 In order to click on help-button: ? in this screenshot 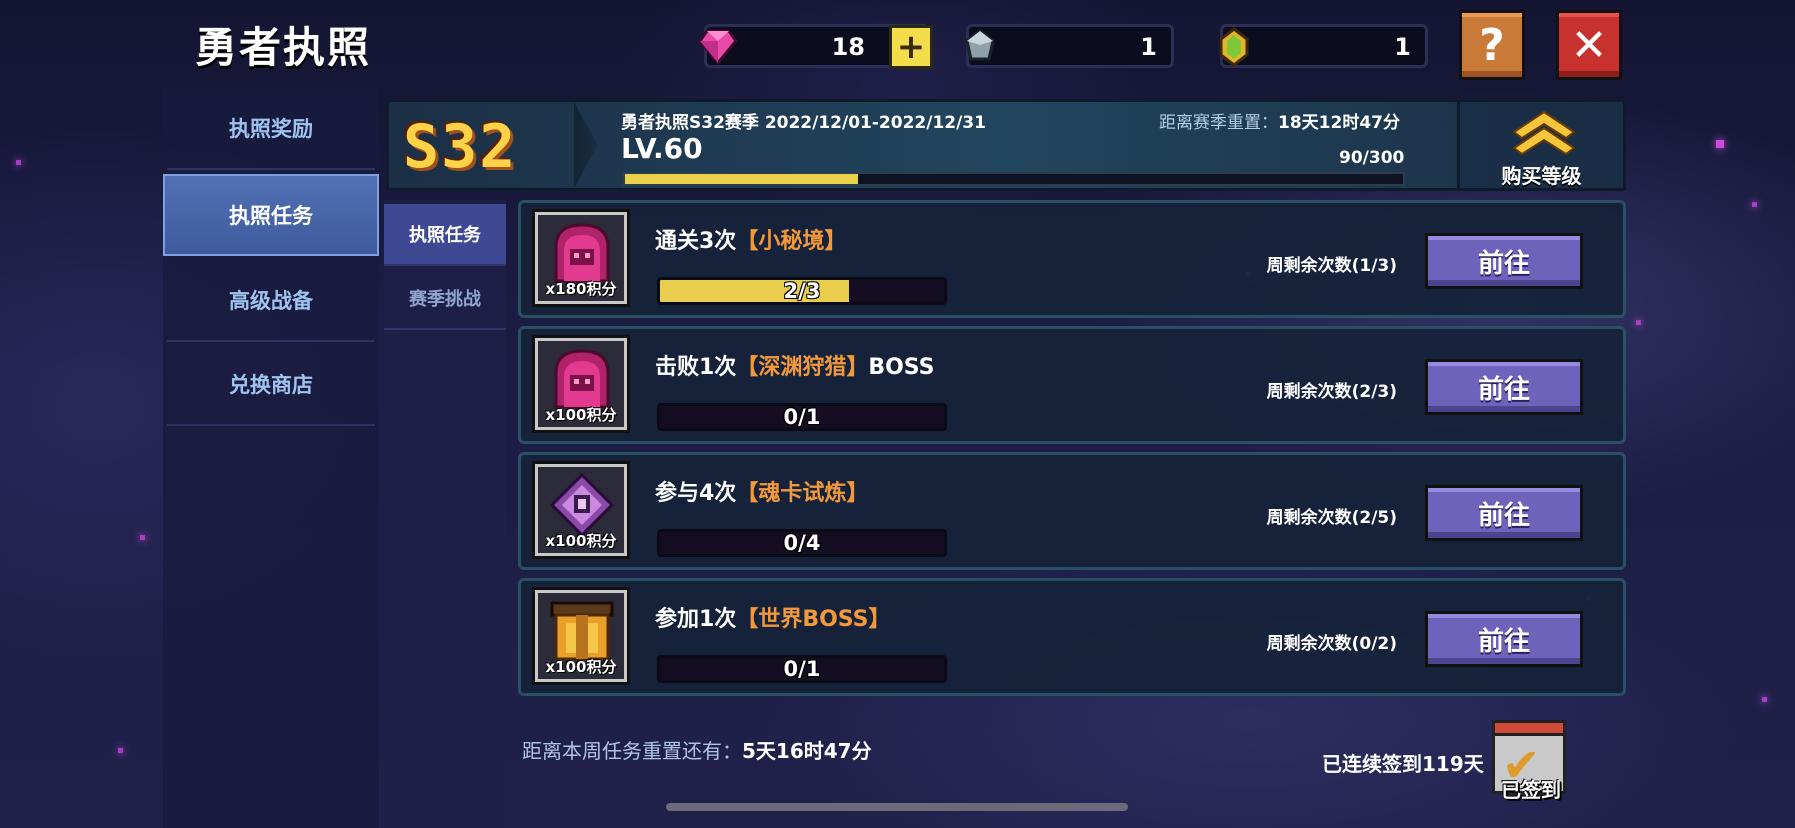, I will do `click(1492, 45)`.